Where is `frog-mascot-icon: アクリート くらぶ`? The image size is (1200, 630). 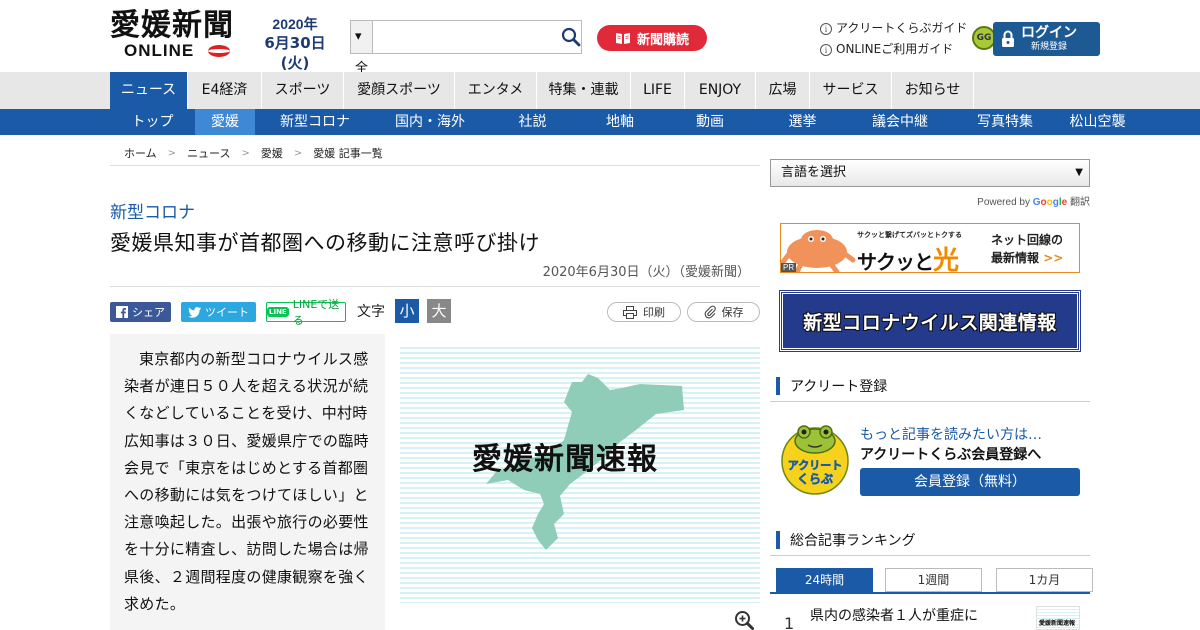
frog-mascot-icon: アクリート くらぶ is located at coordinates (815, 460).